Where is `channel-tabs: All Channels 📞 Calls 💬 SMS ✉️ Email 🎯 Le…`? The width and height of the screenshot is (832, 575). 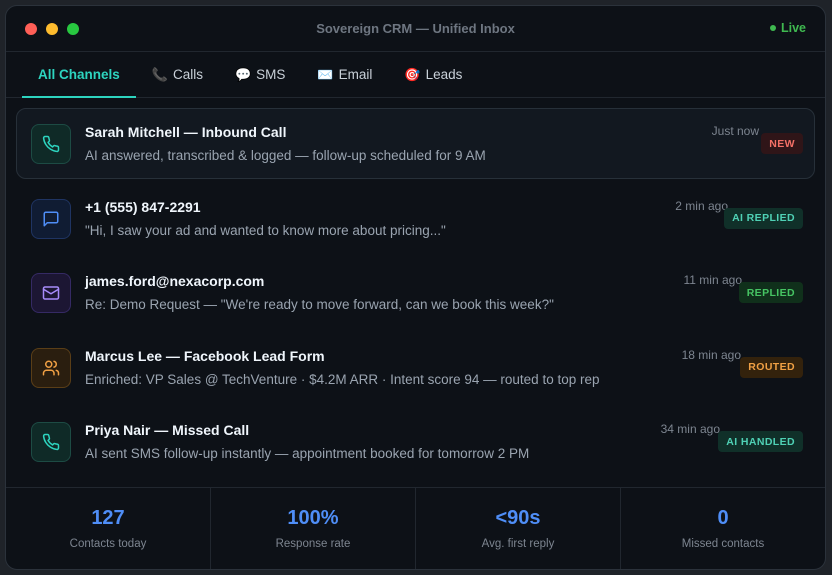
channel-tabs: All Channels 📞 Calls 💬 SMS ✉️ Email 🎯 Le… is located at coordinates (415, 75).